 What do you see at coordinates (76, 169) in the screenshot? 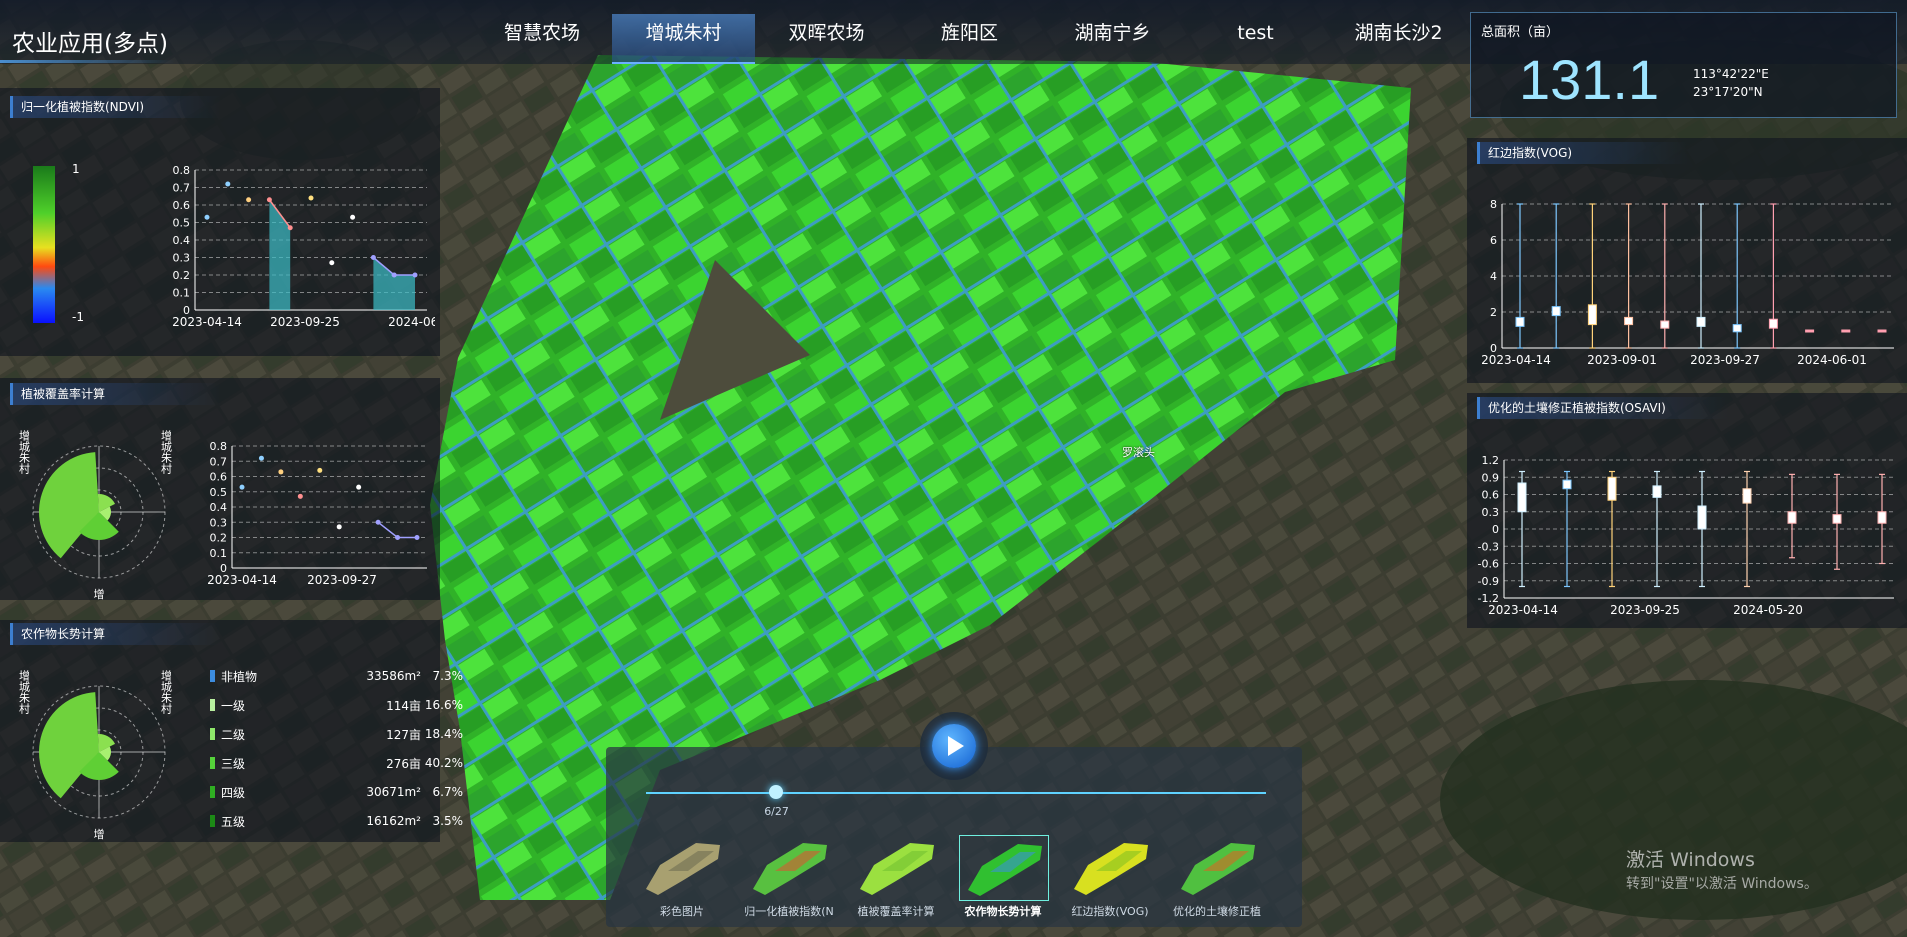
I see `colorbar-max-label: 1` at bounding box center [76, 169].